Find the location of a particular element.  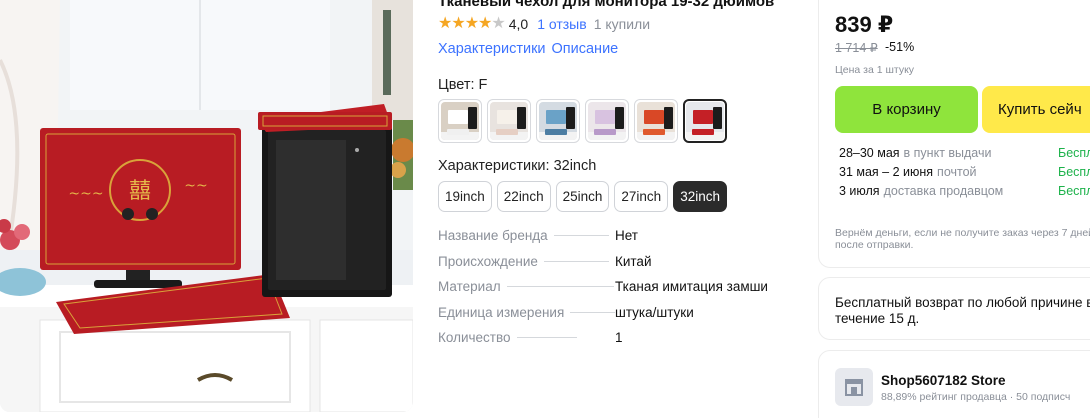

buy-now-button: Купить сейч is located at coordinates (1036, 109).